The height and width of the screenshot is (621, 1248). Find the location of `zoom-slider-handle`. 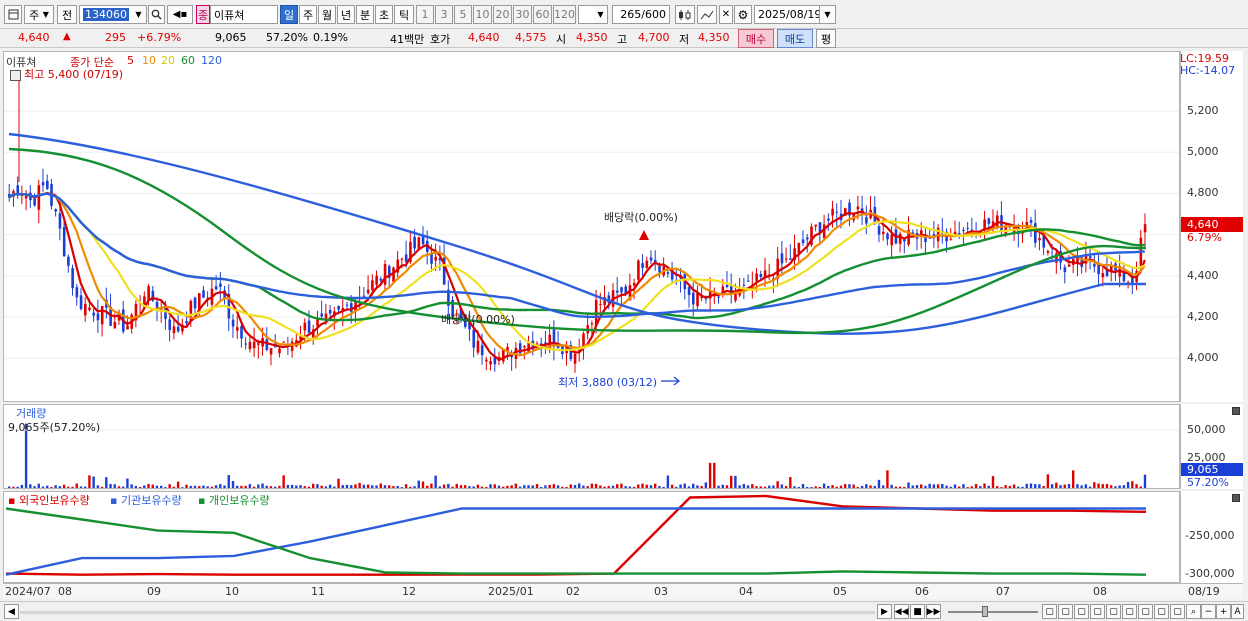

zoom-slider-handle is located at coordinates (985, 611).